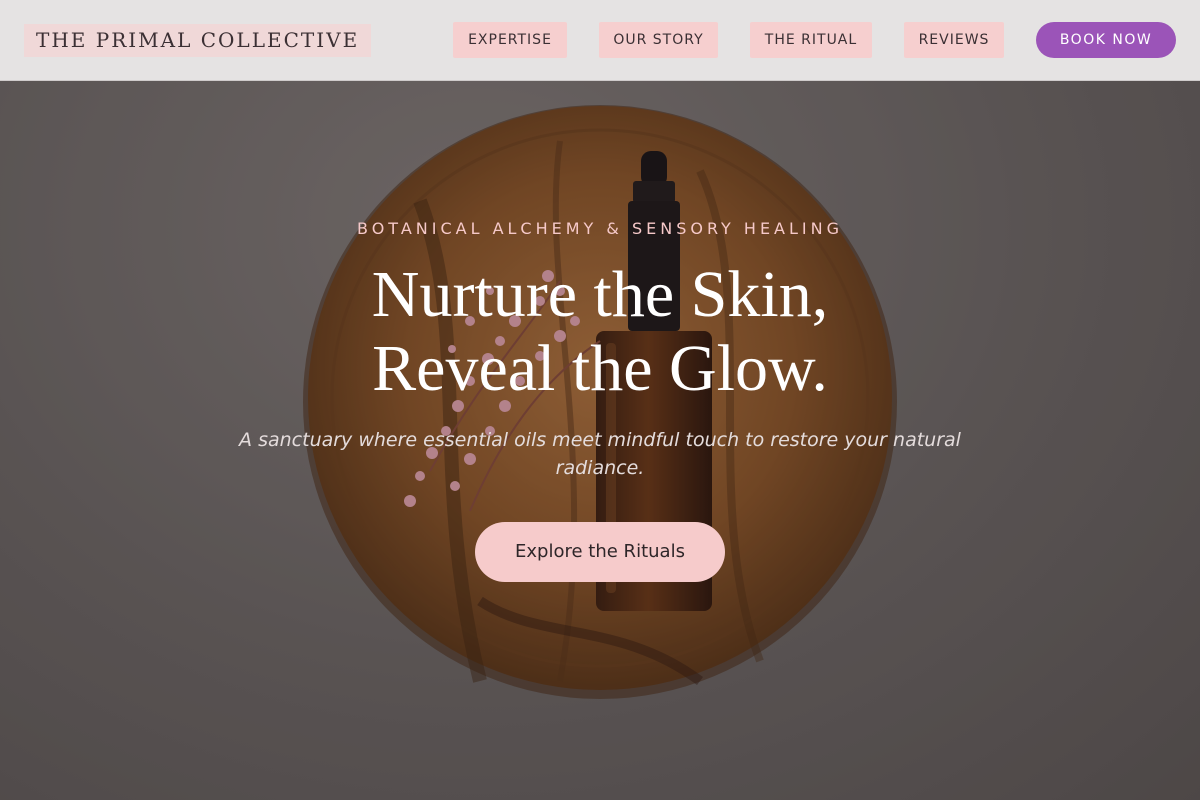 This screenshot has height=800, width=1200. I want to click on headline-line-1: Nurture the Skin,, so click(600, 294).